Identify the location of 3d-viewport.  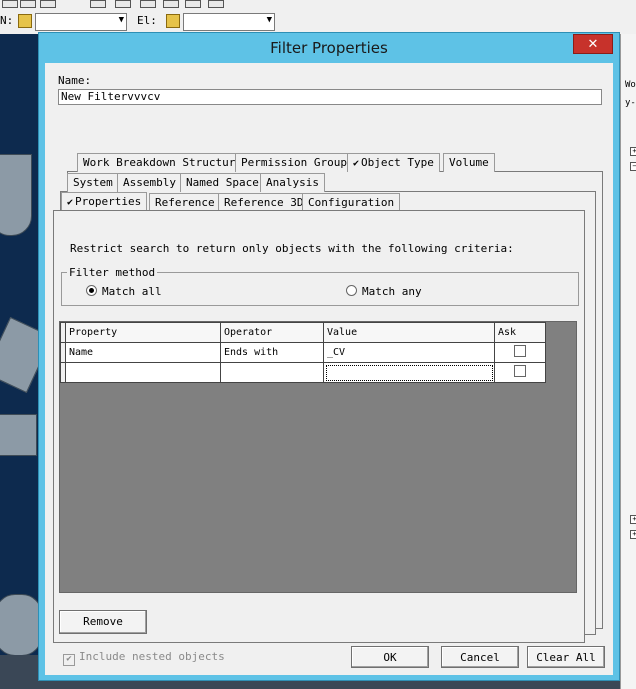
(20, 361).